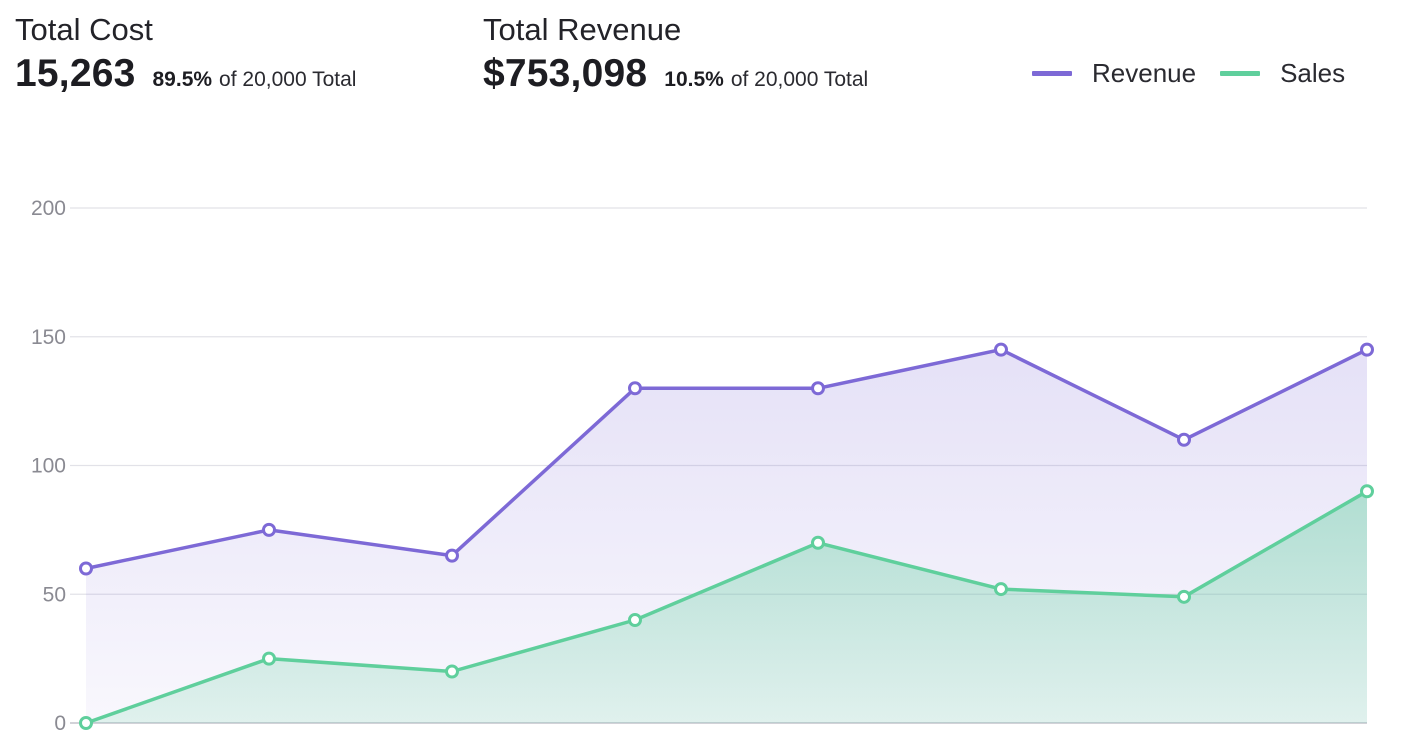  Describe the element at coordinates (48, 208) in the screenshot. I see `y-tick-label: 200` at that location.